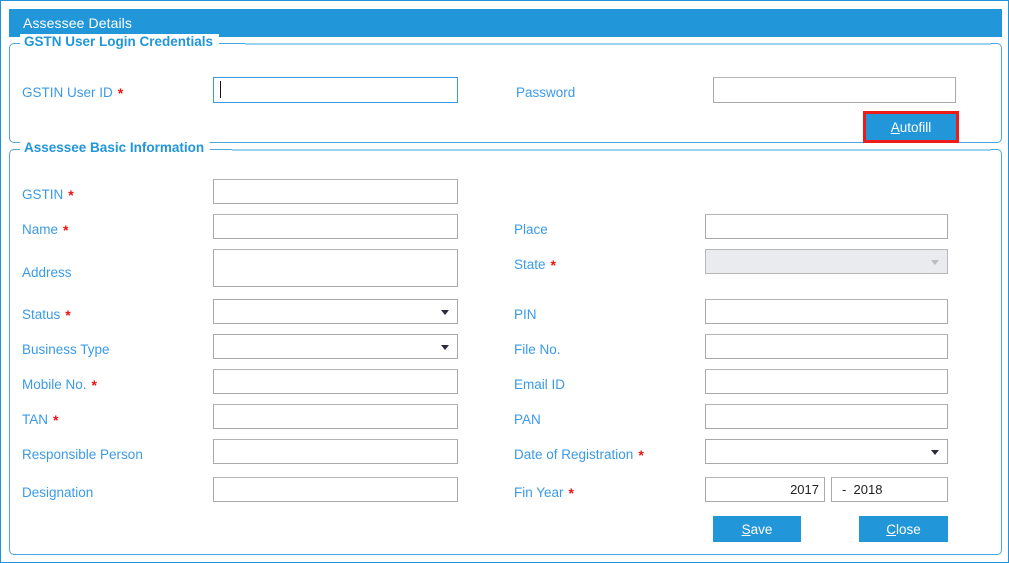 The image size is (1009, 563). What do you see at coordinates (826, 381) in the screenshot?
I see `email-id-input` at bounding box center [826, 381].